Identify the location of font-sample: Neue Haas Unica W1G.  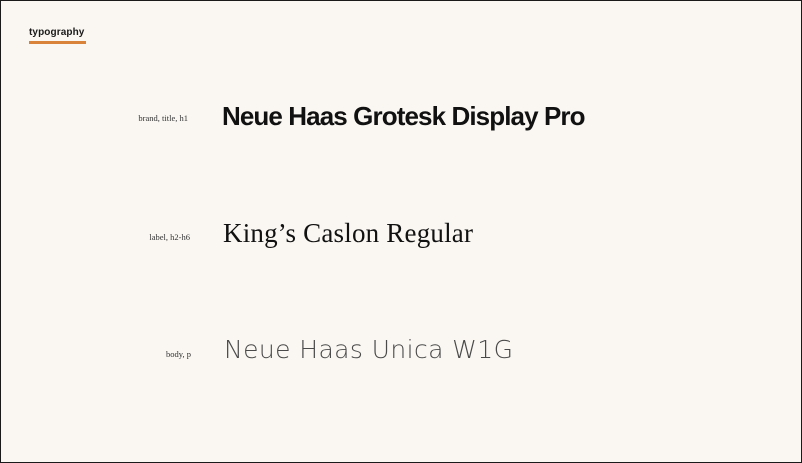
(369, 349).